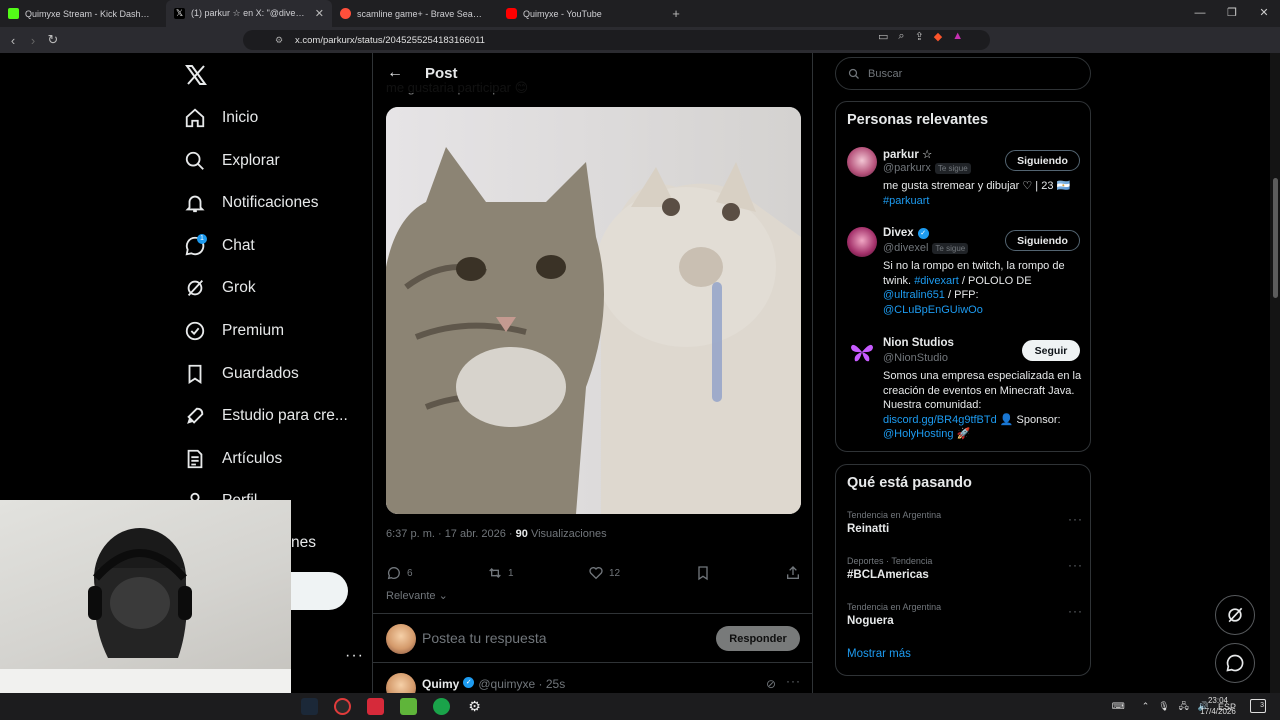 This screenshot has width=1280, height=720. Describe the element at coordinates (918, 343) in the screenshot. I see `person-name: Nion Studios` at that location.